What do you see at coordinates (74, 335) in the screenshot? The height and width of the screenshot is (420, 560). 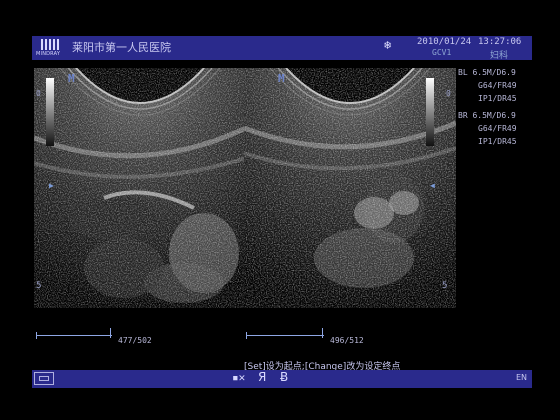 I see `left-cine-bar` at bounding box center [74, 335].